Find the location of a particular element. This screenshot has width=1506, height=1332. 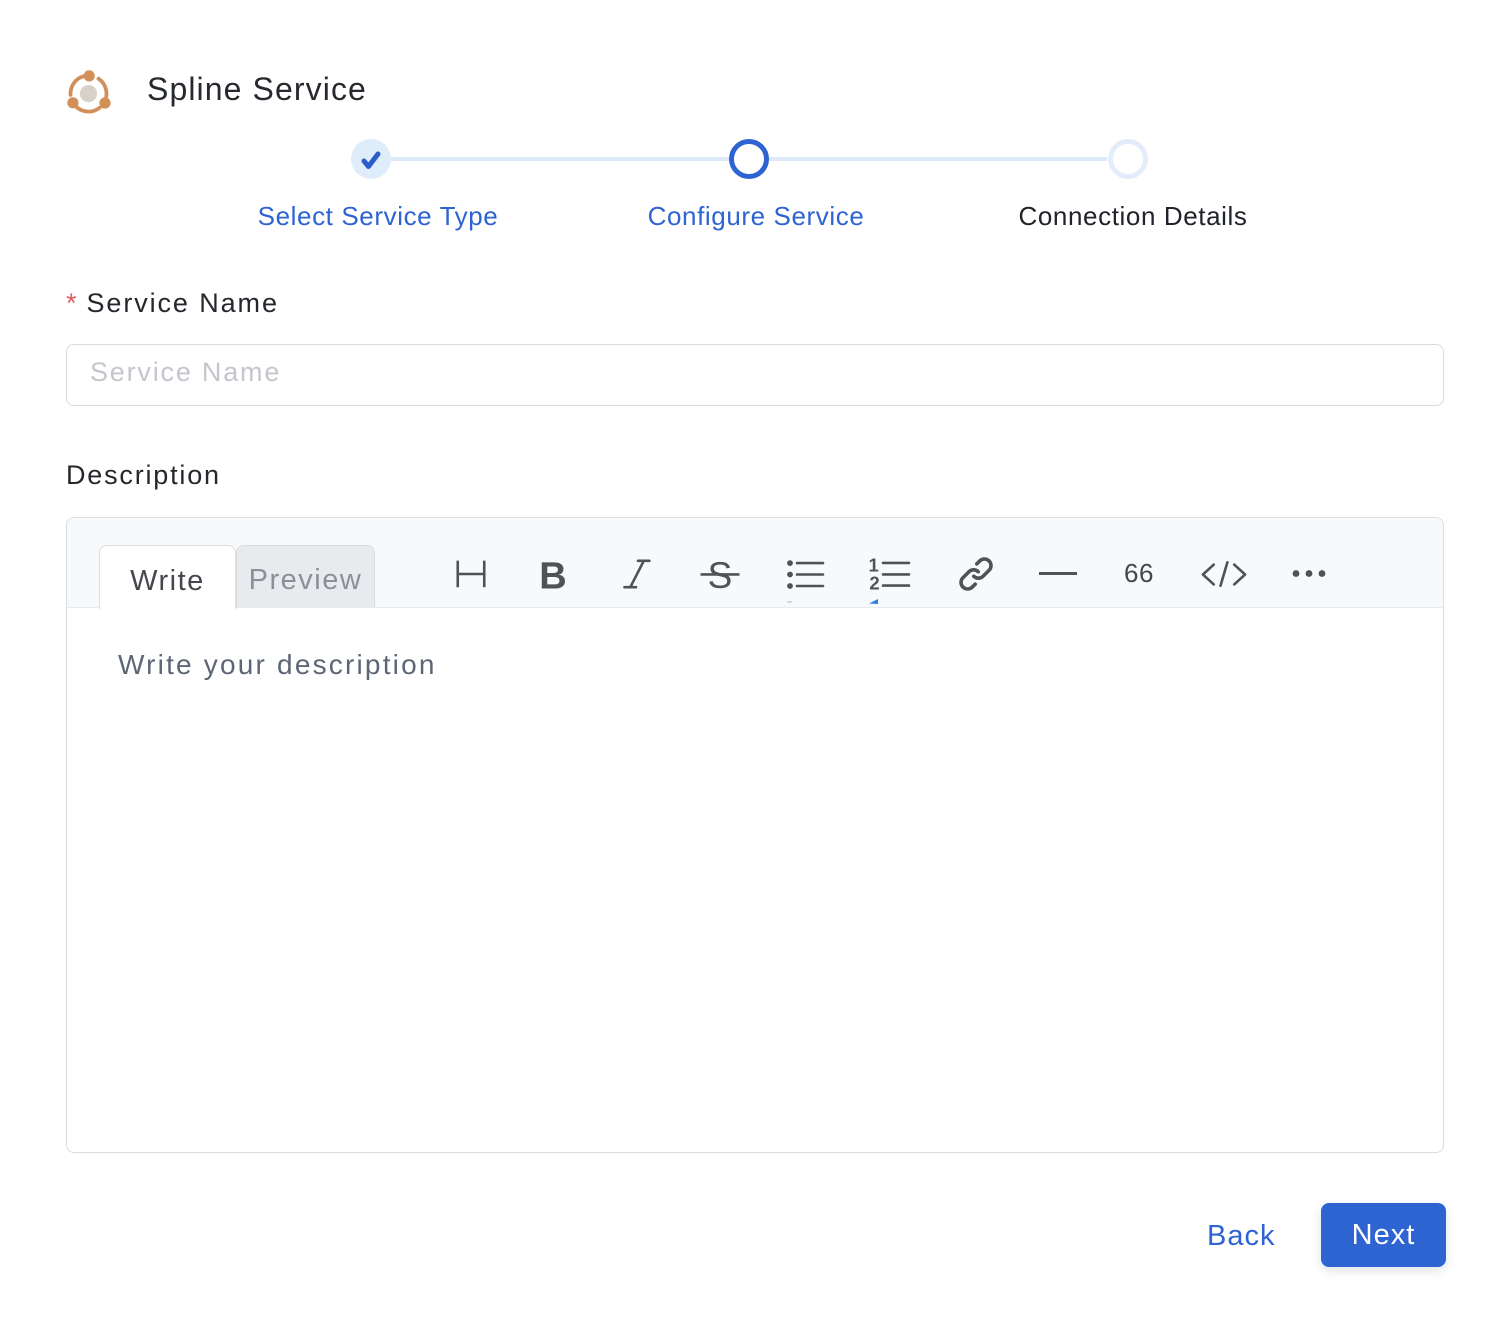

svg-text: B is located at coordinates (552, 577).